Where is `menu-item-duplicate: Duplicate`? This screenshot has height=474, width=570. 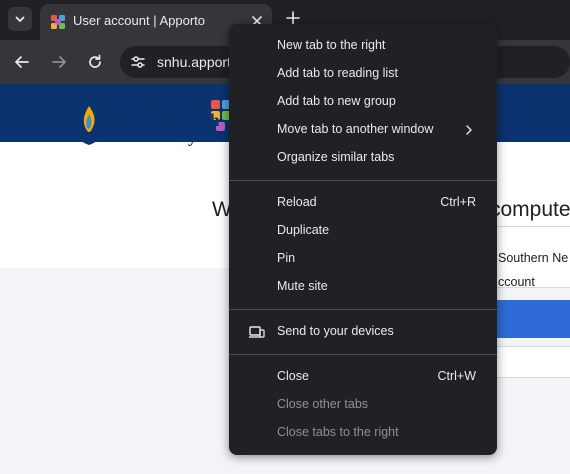
menu-item-duplicate: Duplicate is located at coordinates (363, 231).